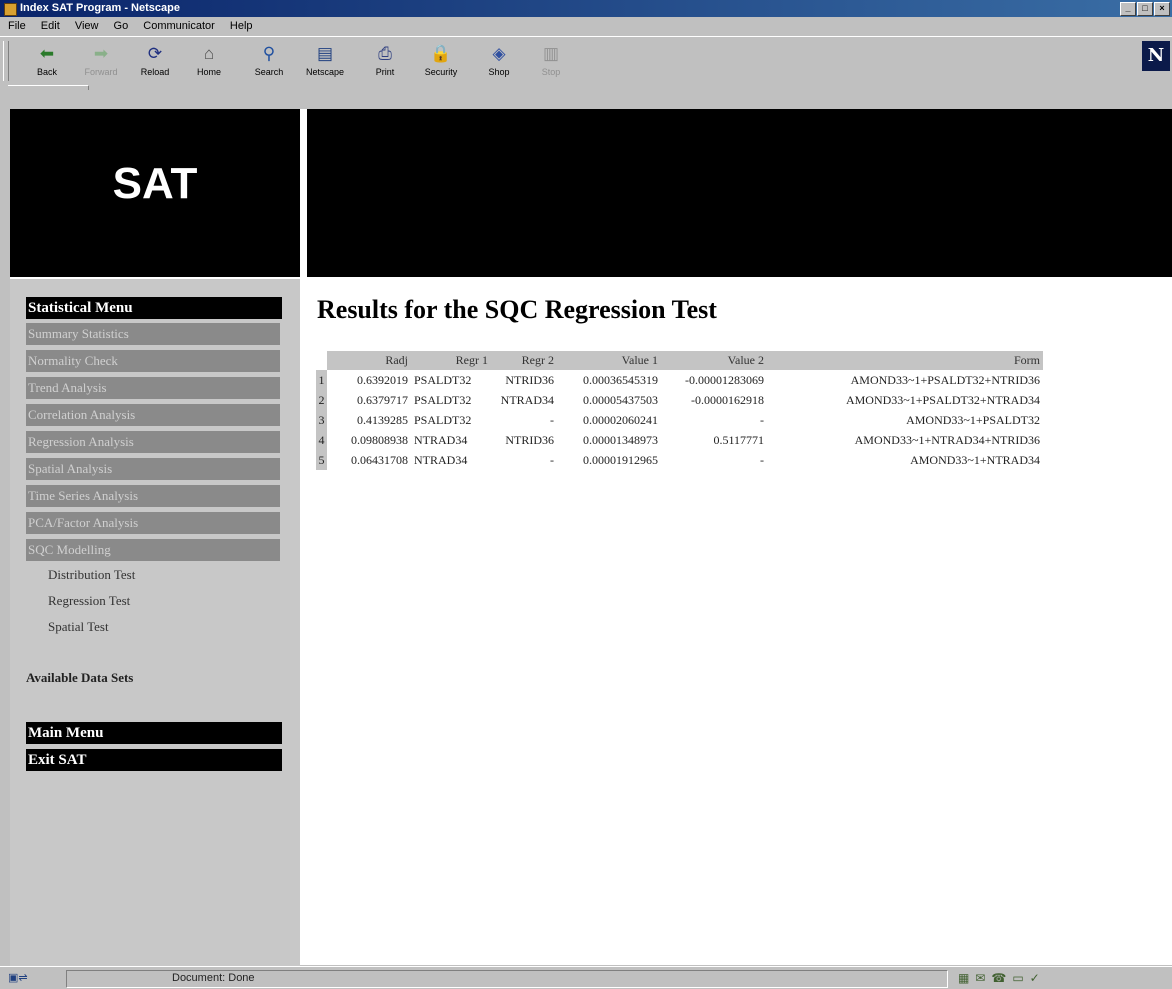 The width and height of the screenshot is (1172, 989). I want to click on column-header-radj: Radj, so click(369, 360).